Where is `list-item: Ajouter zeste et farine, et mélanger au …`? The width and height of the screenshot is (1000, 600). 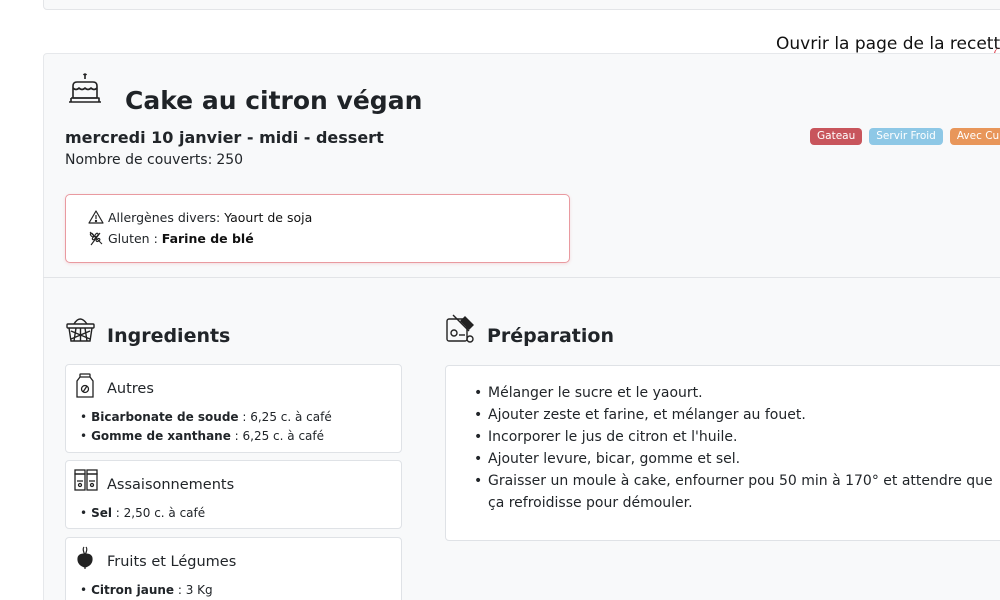 list-item: Ajouter zeste et farine, et mélanger au … is located at coordinates (737, 415).